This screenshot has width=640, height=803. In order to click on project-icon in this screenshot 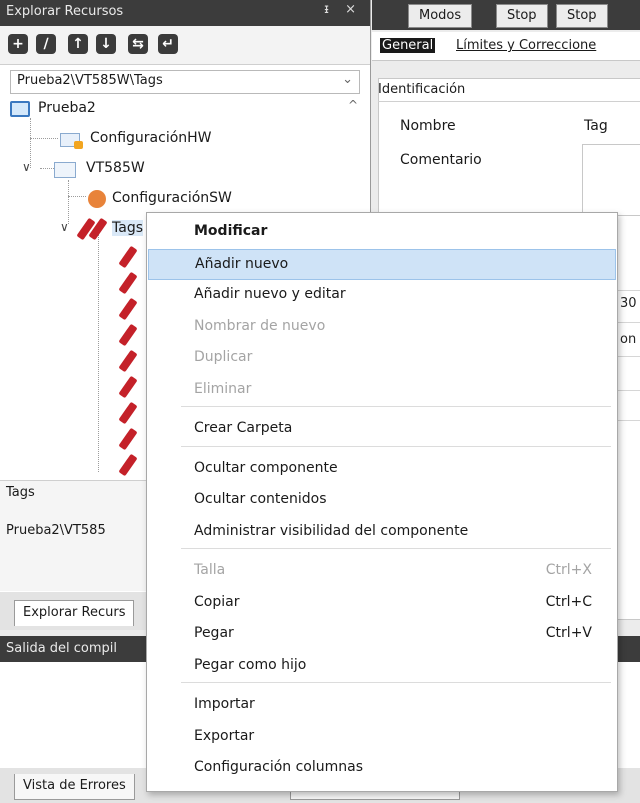, I will do `click(20, 109)`.